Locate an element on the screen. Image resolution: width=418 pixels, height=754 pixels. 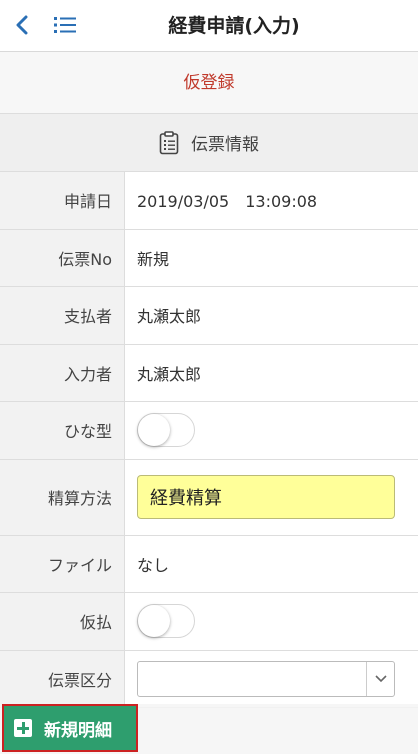
form-row-settlement-method: 精算方法 経費精算 is located at coordinates (209, 497).